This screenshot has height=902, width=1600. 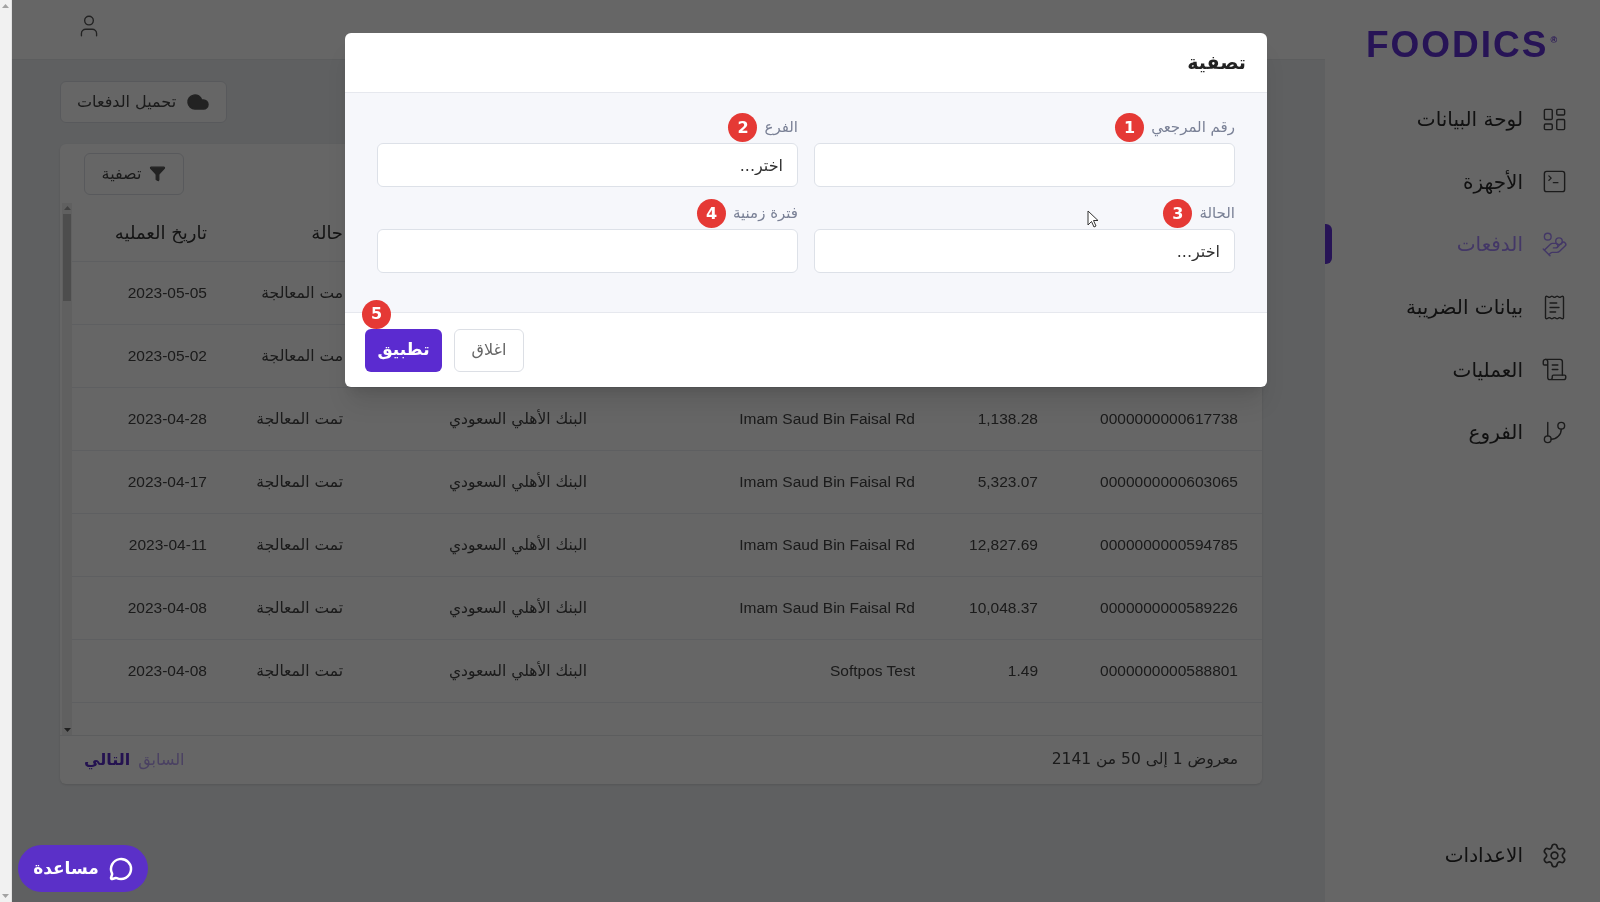 What do you see at coordinates (1178, 213) in the screenshot?
I see `step-marker: 3` at bounding box center [1178, 213].